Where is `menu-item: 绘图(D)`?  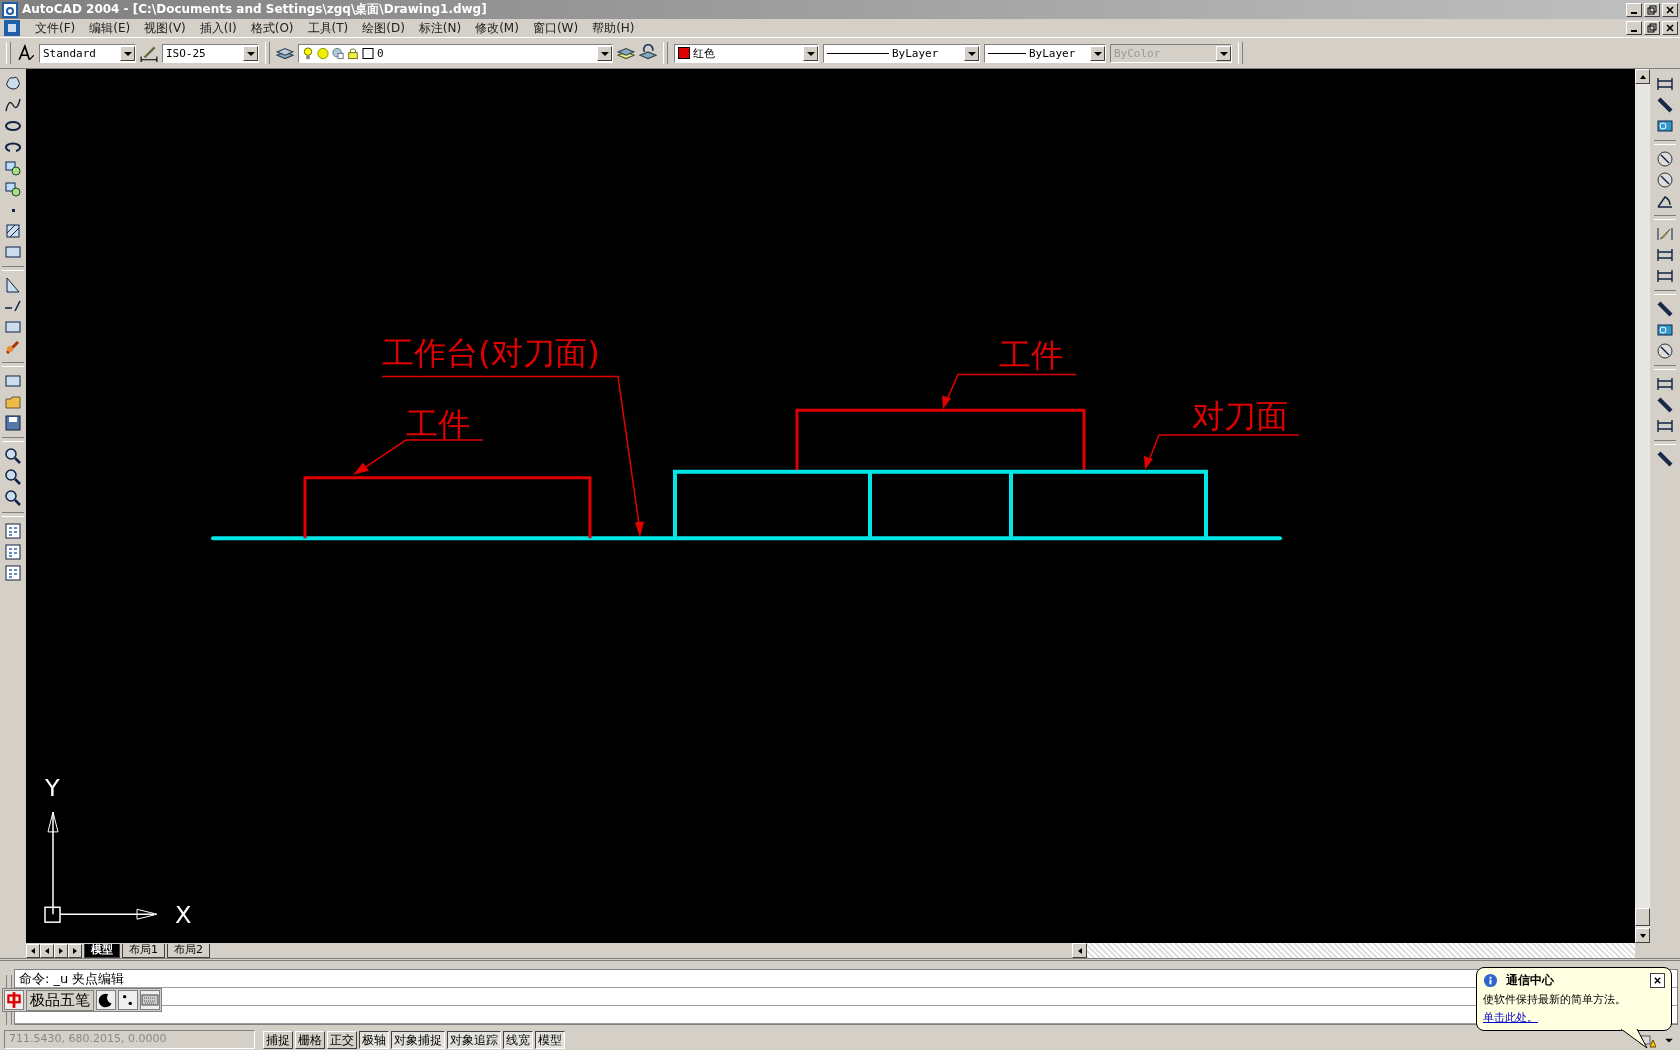 menu-item: 绘图(D) is located at coordinates (383, 28).